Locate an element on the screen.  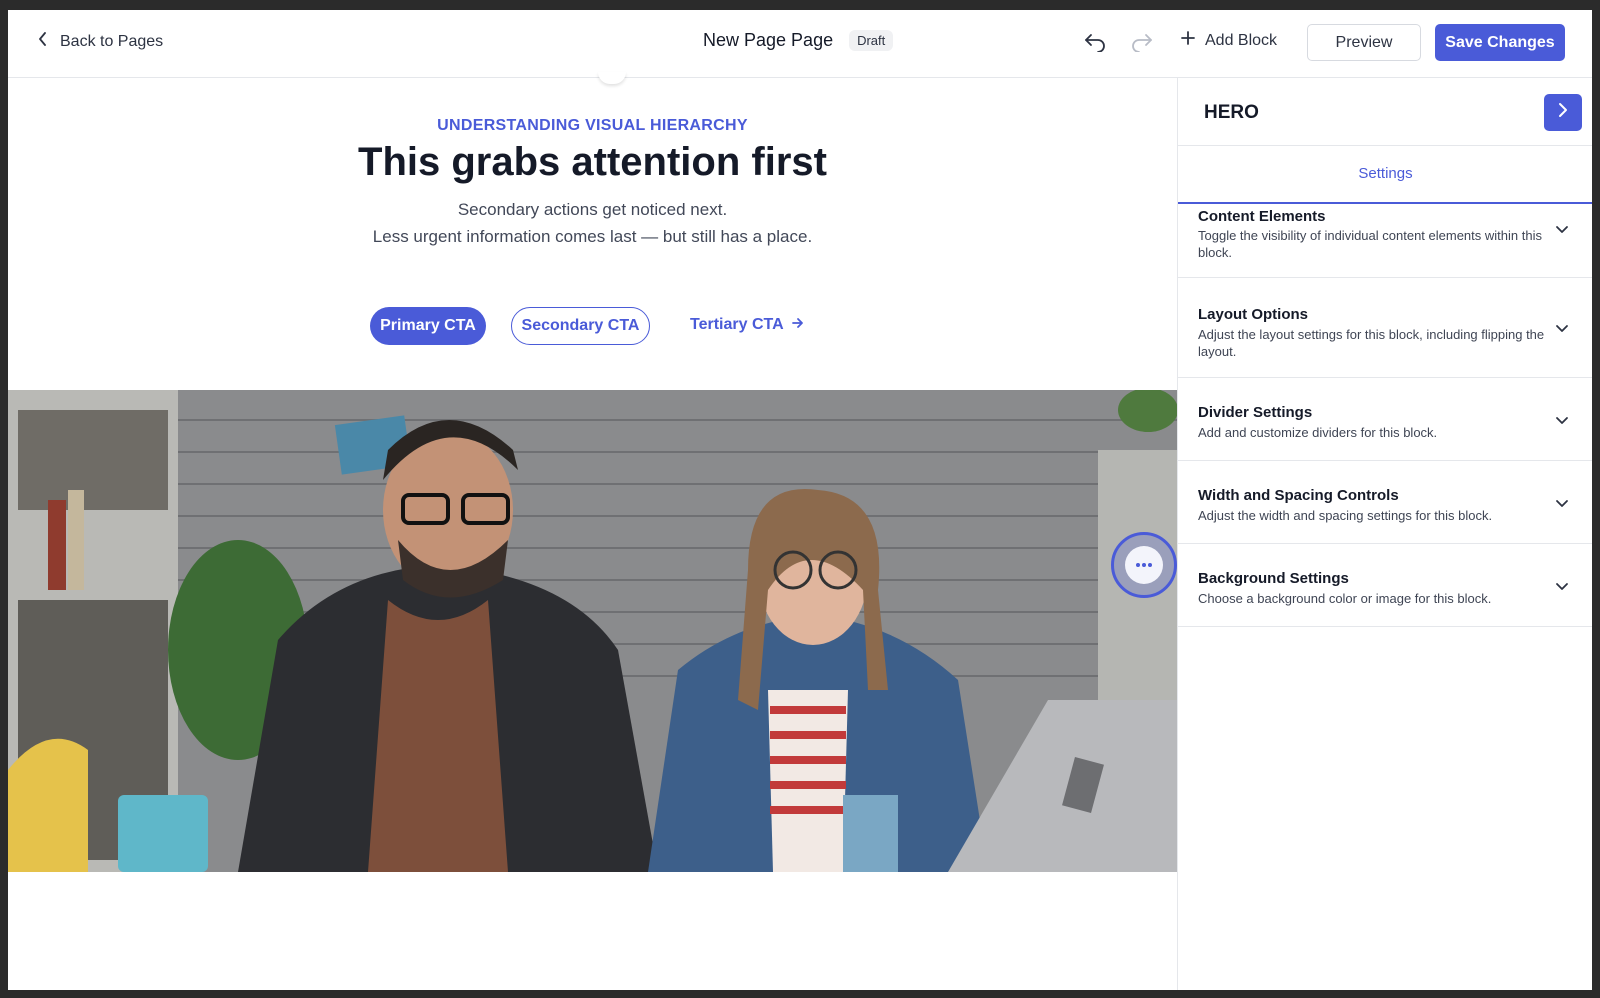
more-horizontal-icon is located at coordinates (1144, 565).